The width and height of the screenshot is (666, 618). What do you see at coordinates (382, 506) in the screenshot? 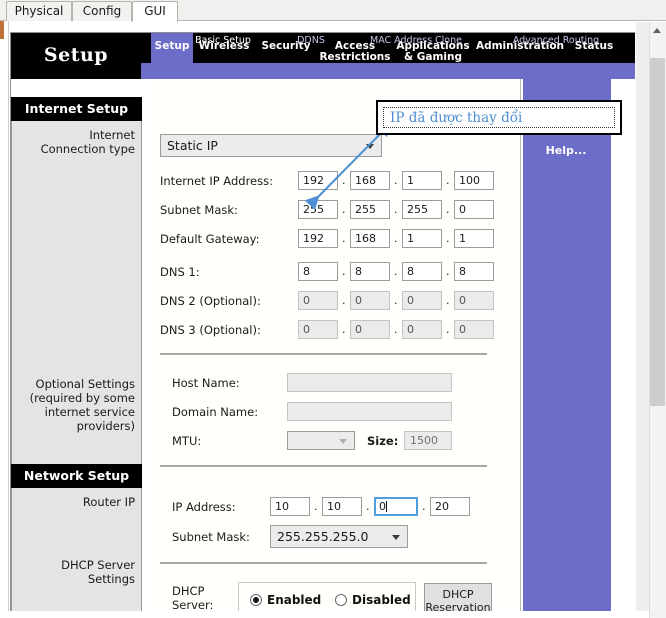
I see `router-ip-octet-3-value: 0` at bounding box center [382, 506].